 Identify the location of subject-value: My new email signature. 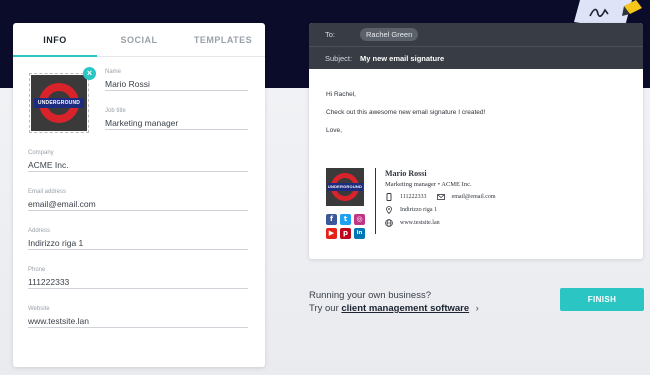
(402, 58).